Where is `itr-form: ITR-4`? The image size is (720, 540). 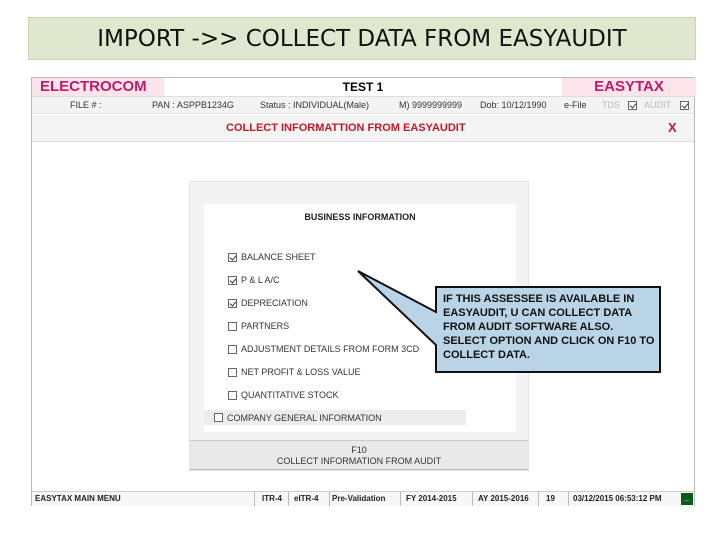
itr-form: ITR-4 is located at coordinates (272, 498).